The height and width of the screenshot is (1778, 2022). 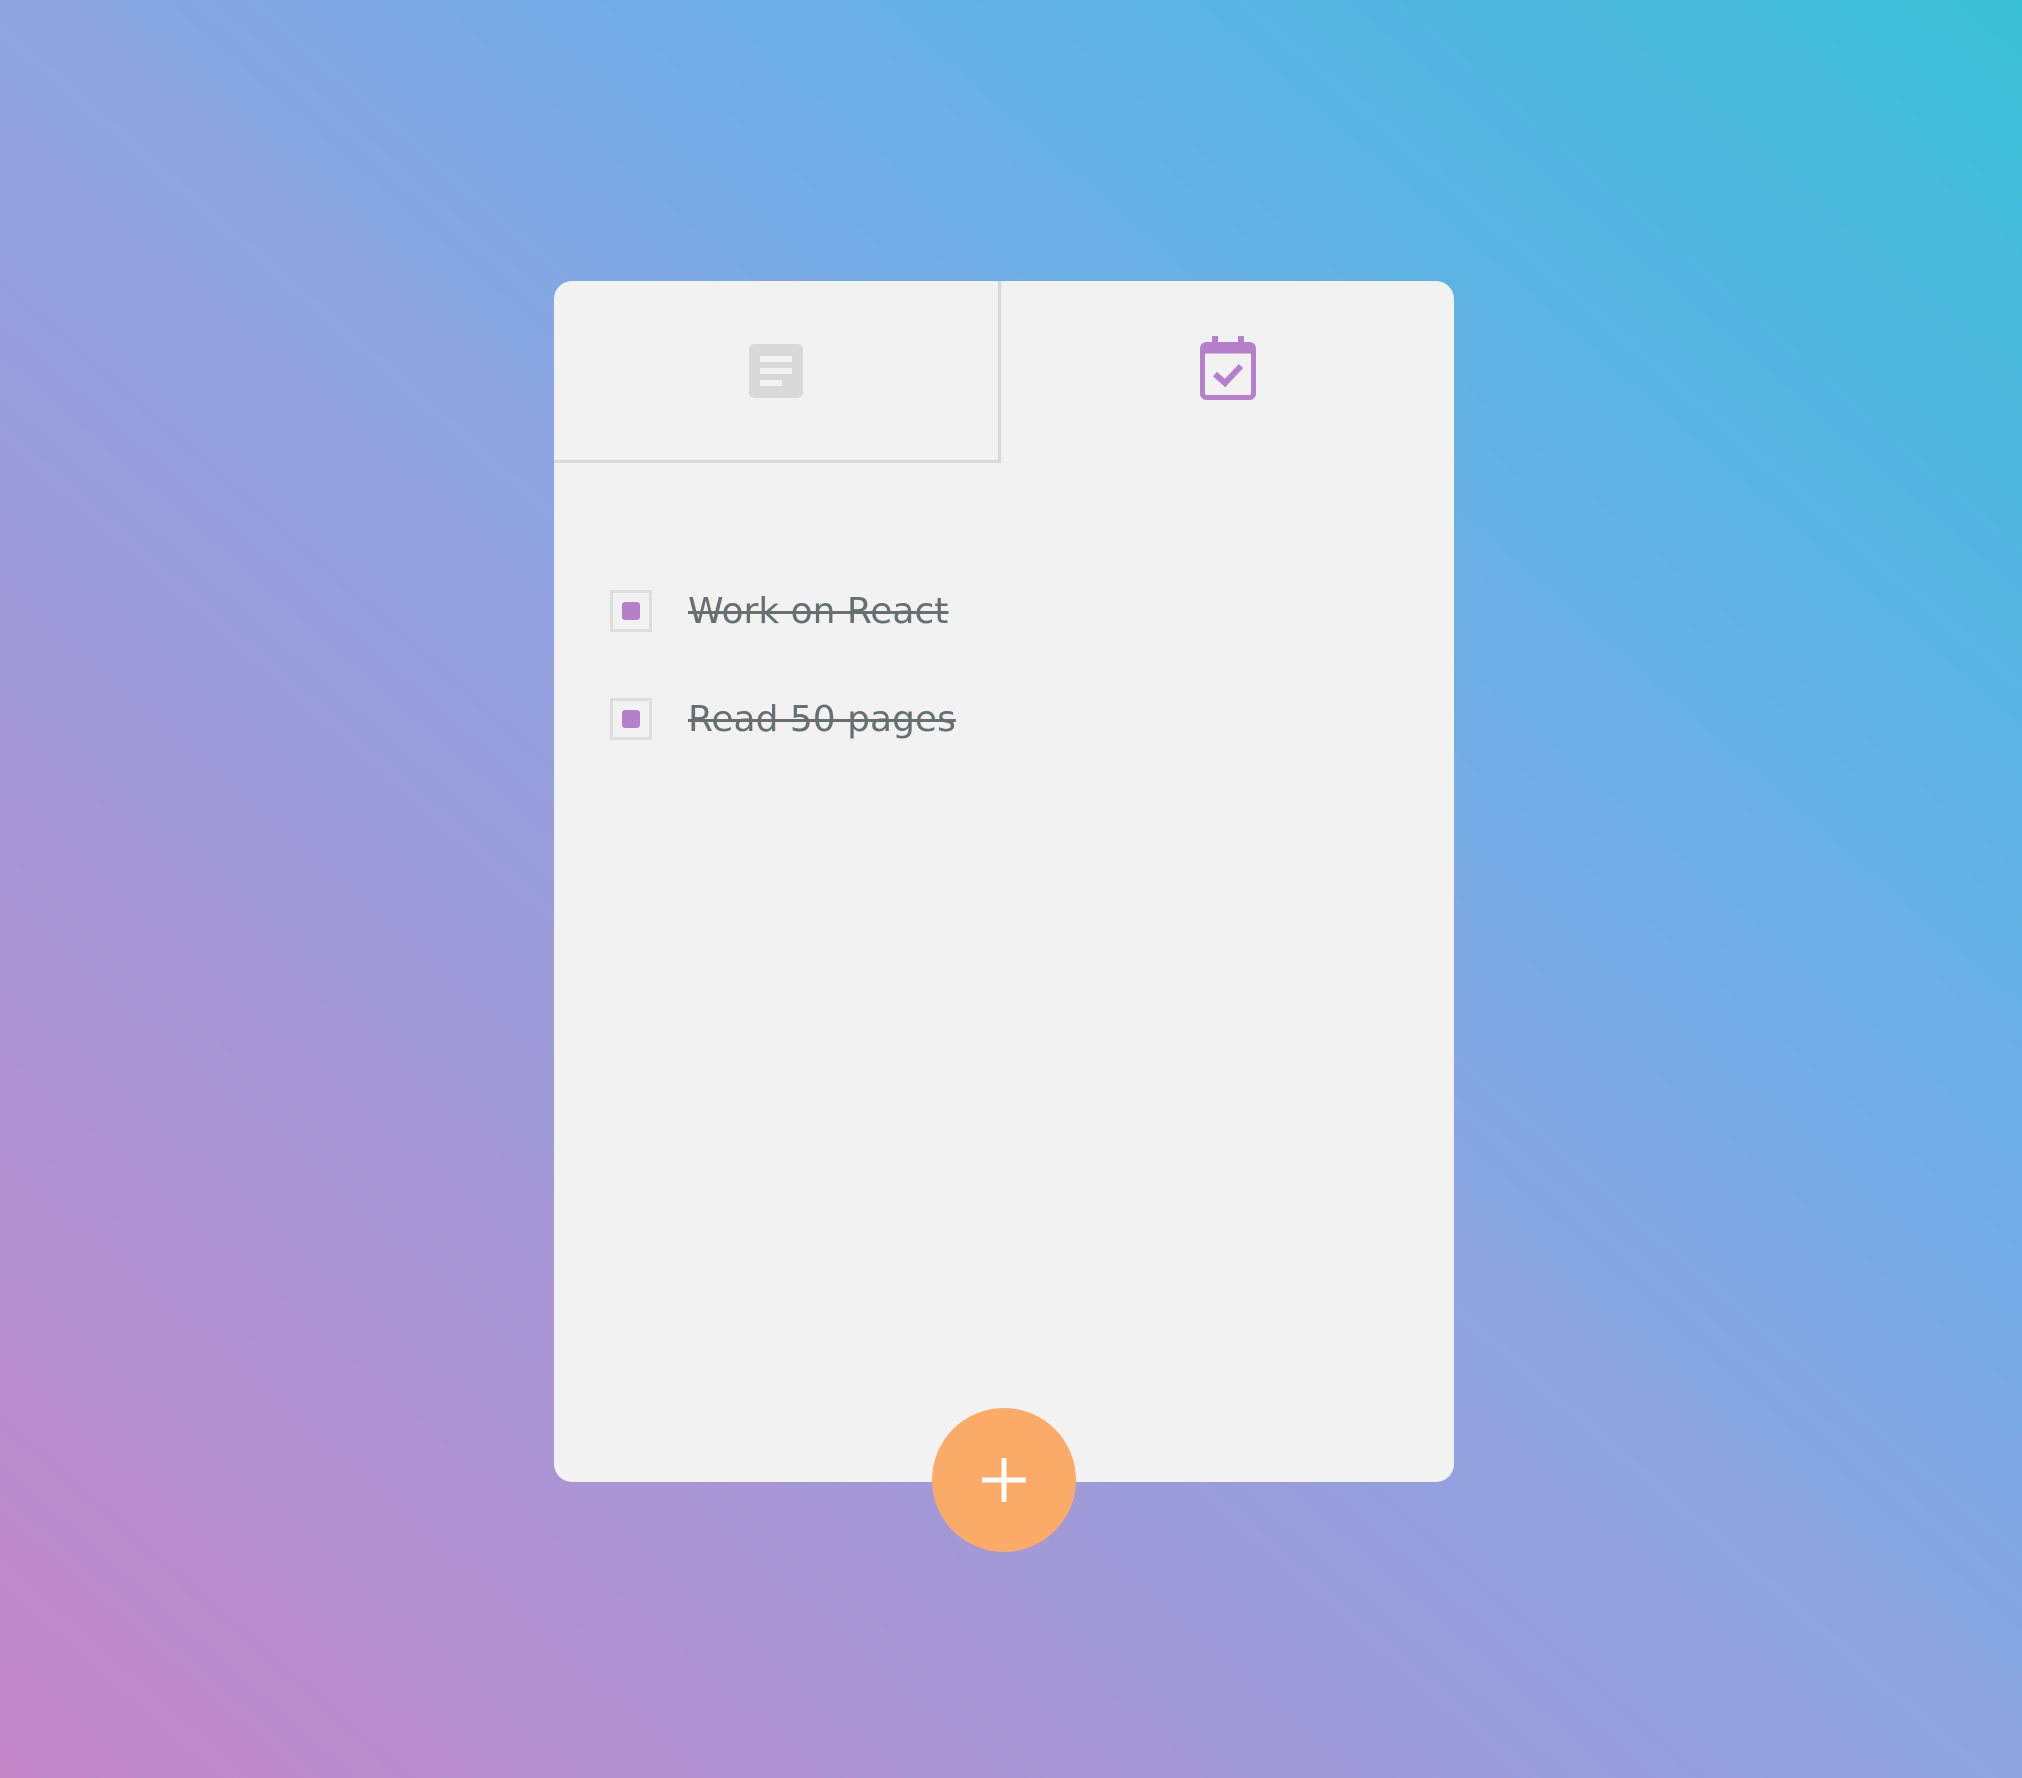 I want to click on todo-list: Work on React Read 50 pages, so click(x=1000, y=689).